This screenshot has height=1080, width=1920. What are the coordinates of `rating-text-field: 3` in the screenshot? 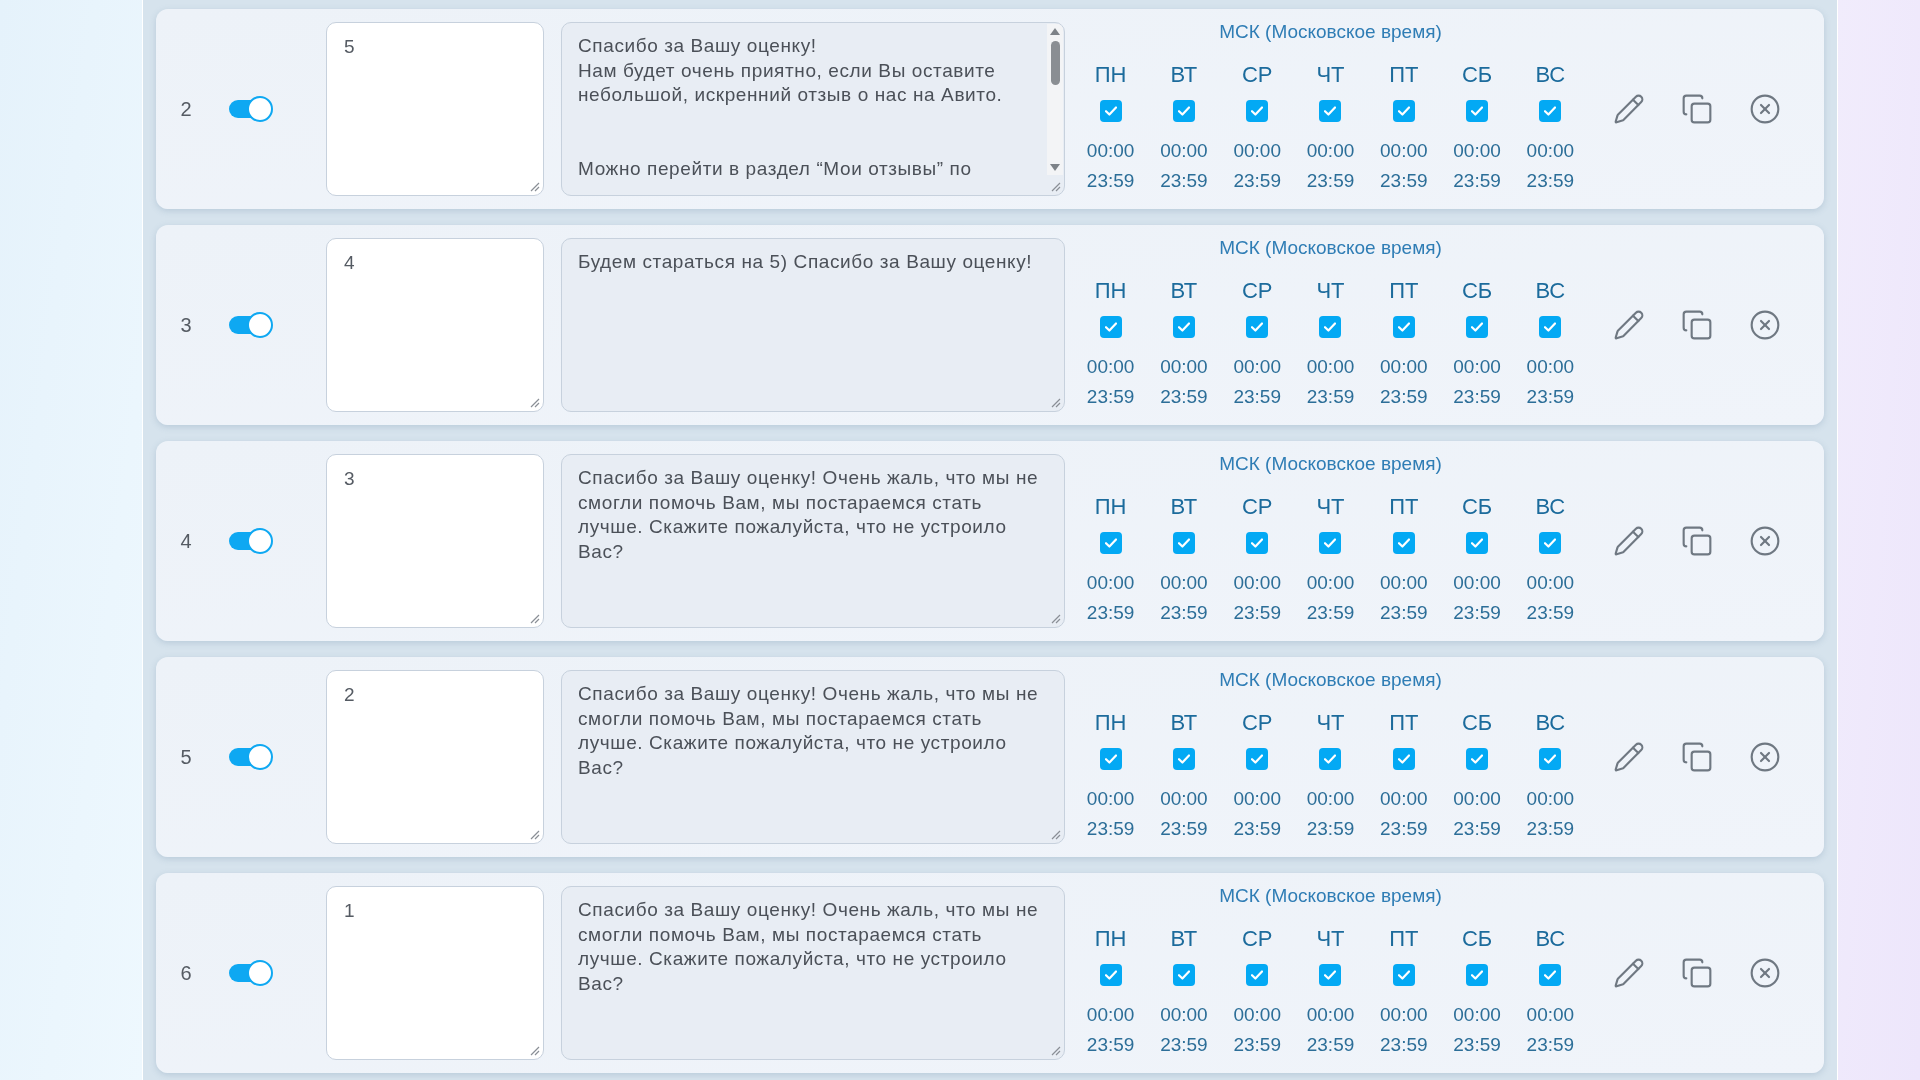 It's located at (435, 541).